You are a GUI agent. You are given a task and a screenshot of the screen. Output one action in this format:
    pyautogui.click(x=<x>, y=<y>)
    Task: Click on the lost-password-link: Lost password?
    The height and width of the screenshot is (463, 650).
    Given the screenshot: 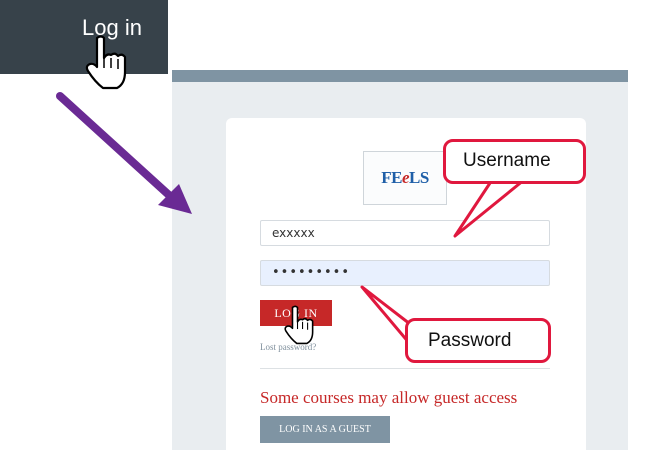 What is the action you would take?
    pyautogui.click(x=288, y=347)
    